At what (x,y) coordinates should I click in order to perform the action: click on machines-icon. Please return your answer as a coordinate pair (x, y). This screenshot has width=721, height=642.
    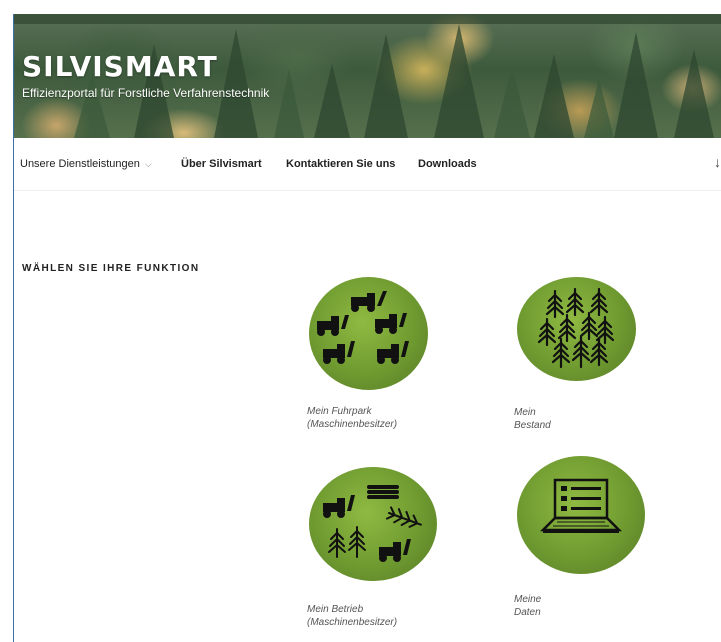
    Looking at the image, I should click on (368, 333).